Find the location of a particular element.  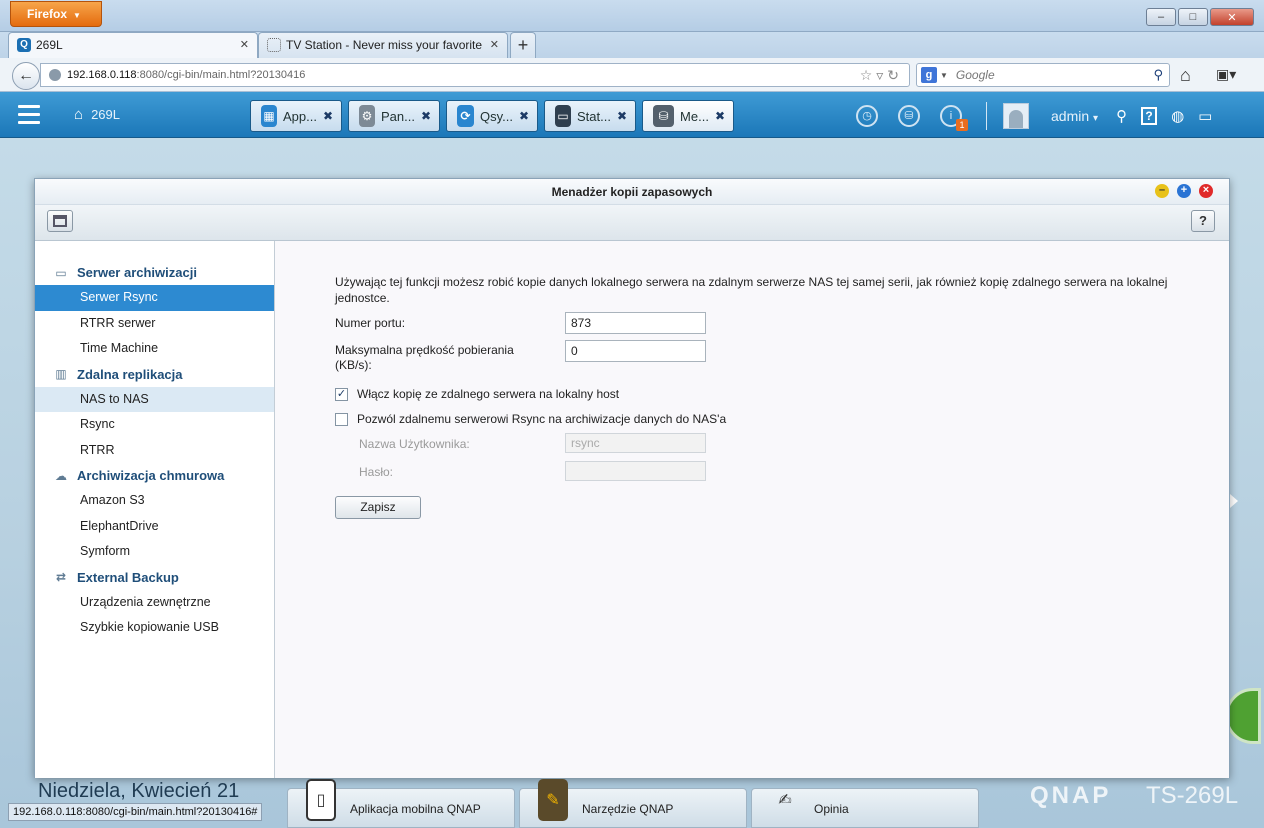

toggle-sidebar-button is located at coordinates (60, 221).